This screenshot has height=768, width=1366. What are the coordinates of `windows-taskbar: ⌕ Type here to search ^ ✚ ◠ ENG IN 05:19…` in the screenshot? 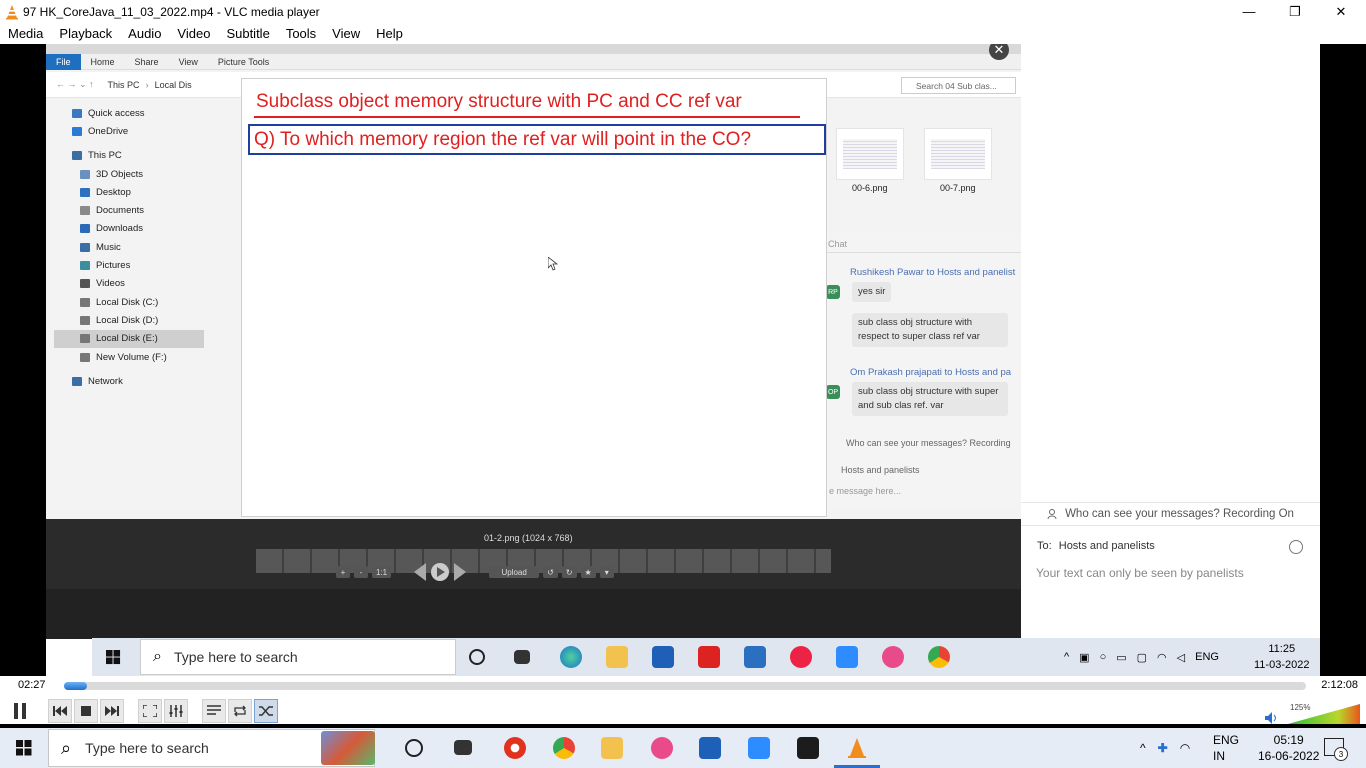 It's located at (683, 748).